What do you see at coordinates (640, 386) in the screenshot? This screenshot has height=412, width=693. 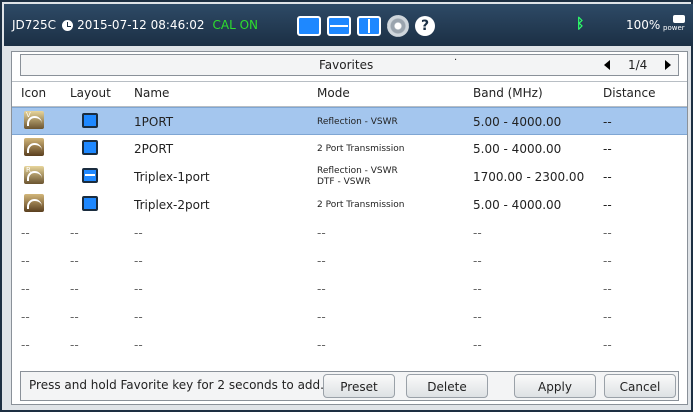 I see `cancel-button: Cancel` at bounding box center [640, 386].